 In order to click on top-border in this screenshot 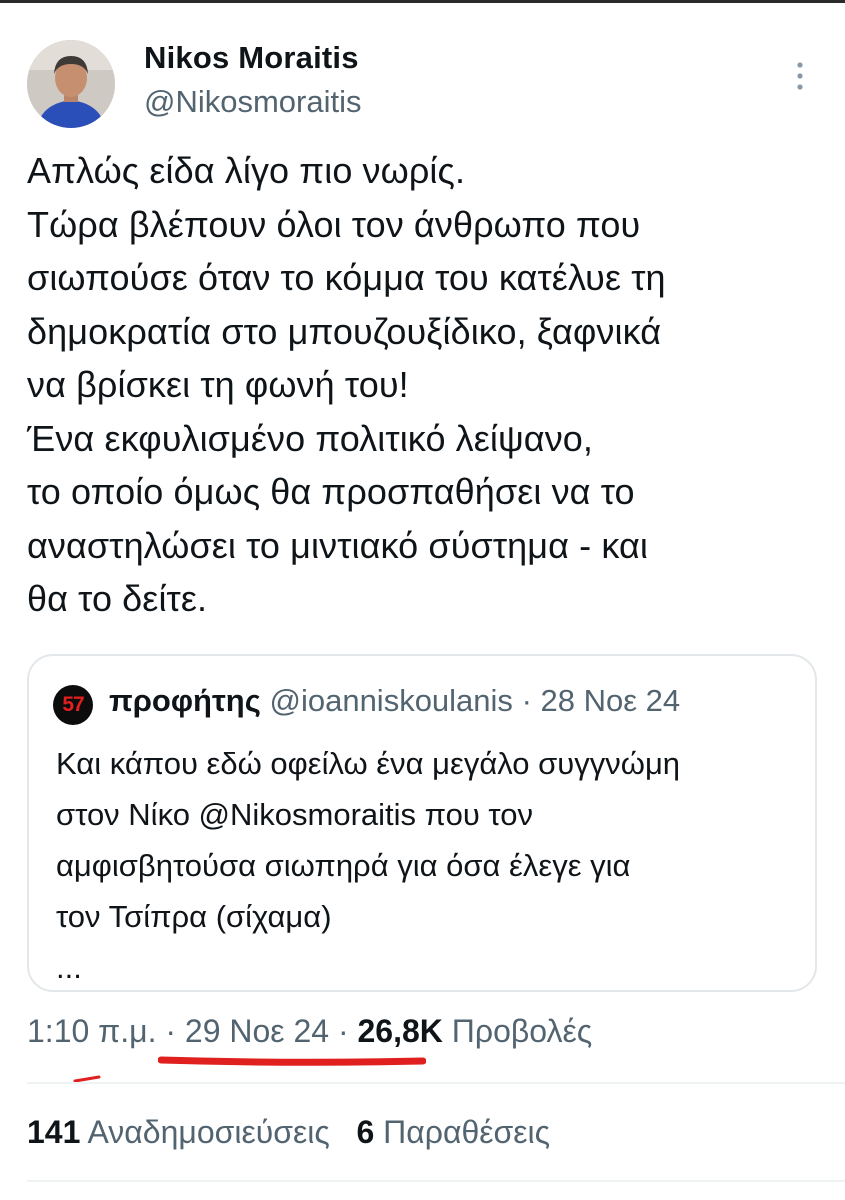, I will do `click(422, 1)`.